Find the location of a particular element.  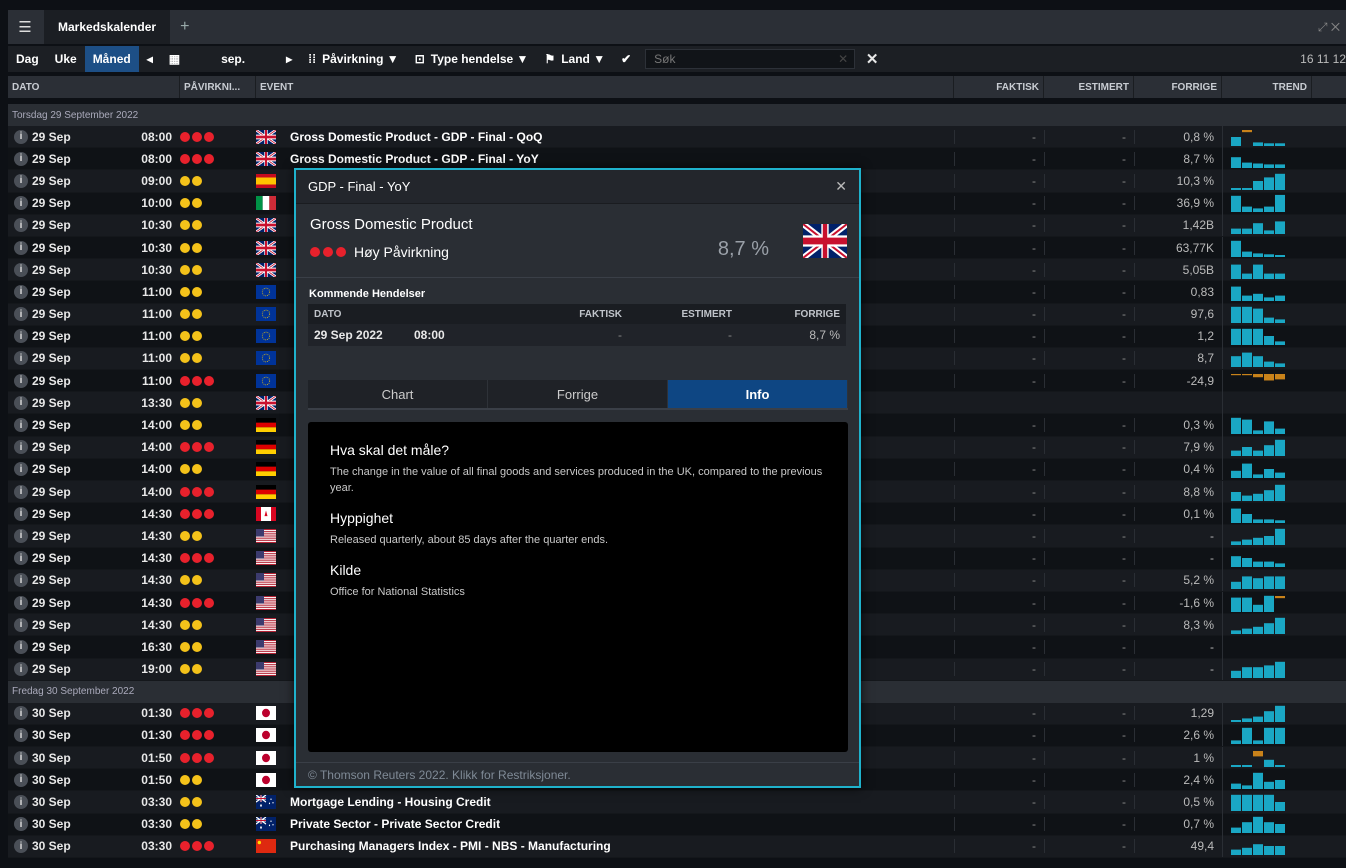

row-previous: 2,4 % is located at coordinates (1178, 779).